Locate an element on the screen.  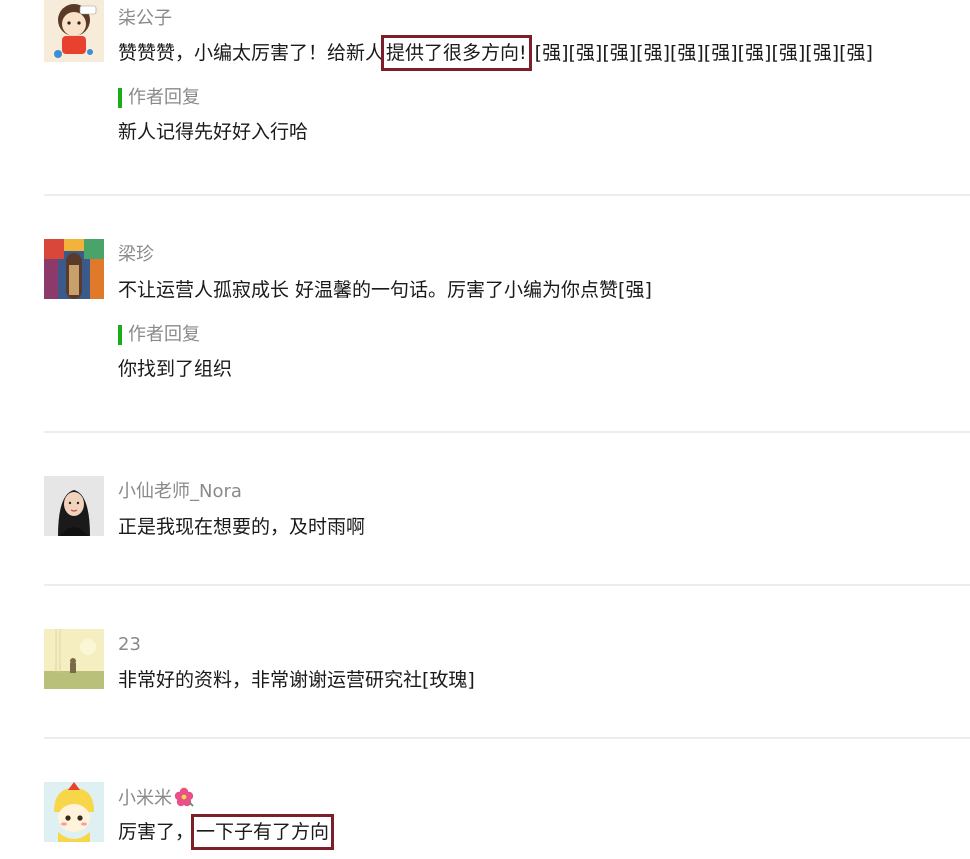
comment-nickname: 小米米 is located at coordinates (156, 798).